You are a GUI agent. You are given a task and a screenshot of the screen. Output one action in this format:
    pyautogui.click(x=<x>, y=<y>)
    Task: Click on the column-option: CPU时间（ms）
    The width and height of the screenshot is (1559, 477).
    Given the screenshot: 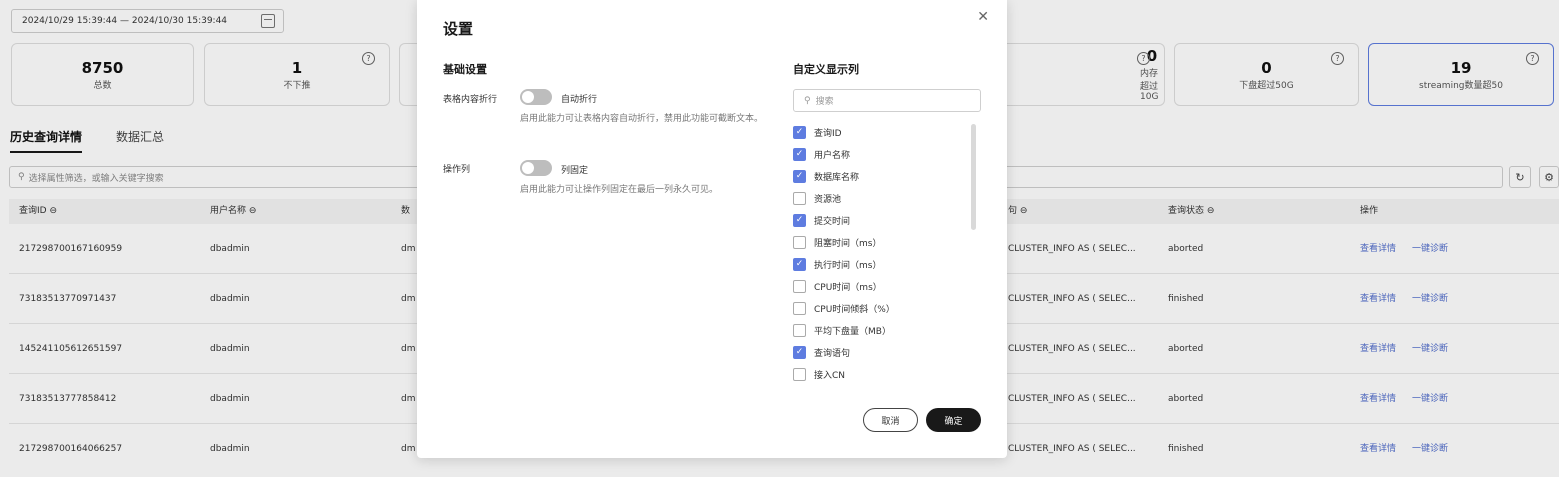 What is the action you would take?
    pyautogui.click(x=837, y=286)
    